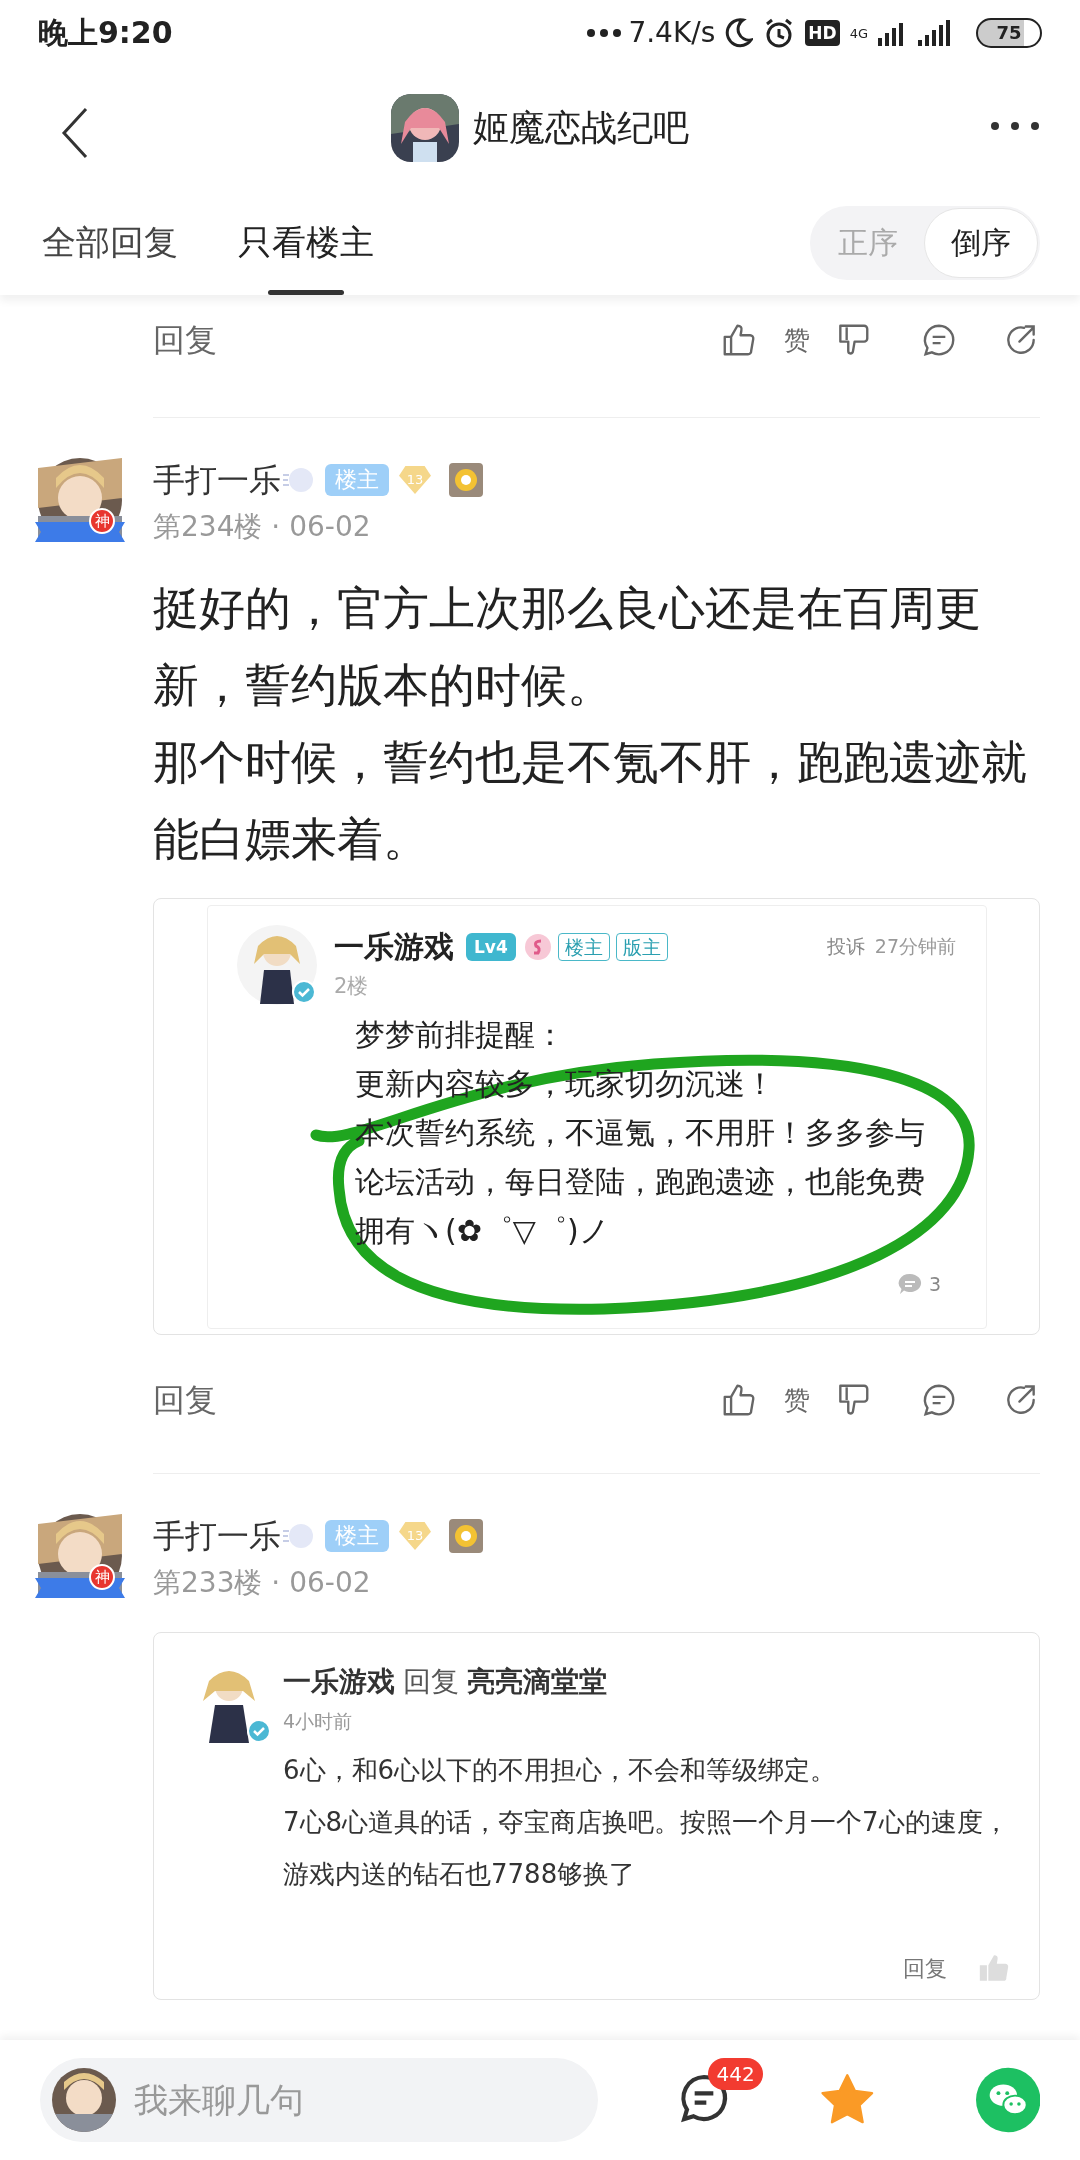 The width and height of the screenshot is (1080, 2160). I want to click on report-link: 投诉, so click(845, 946).